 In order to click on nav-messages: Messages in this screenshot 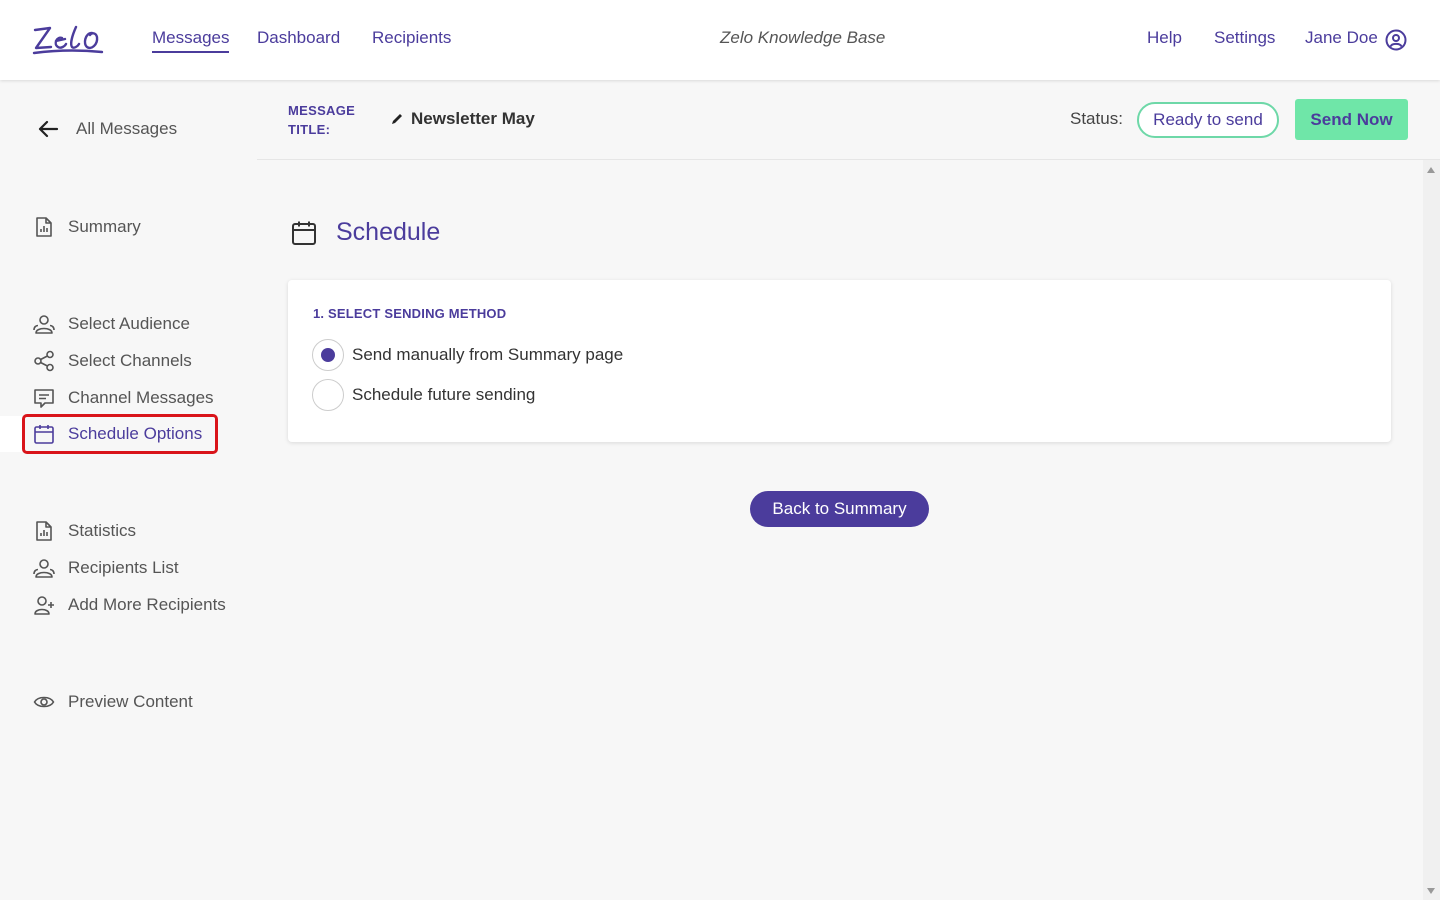, I will do `click(191, 40)`.